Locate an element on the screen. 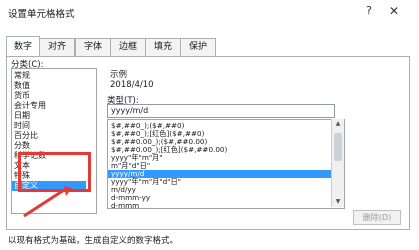 This screenshot has height=250, width=419. tab-number: 数字 is located at coordinates (23, 46).